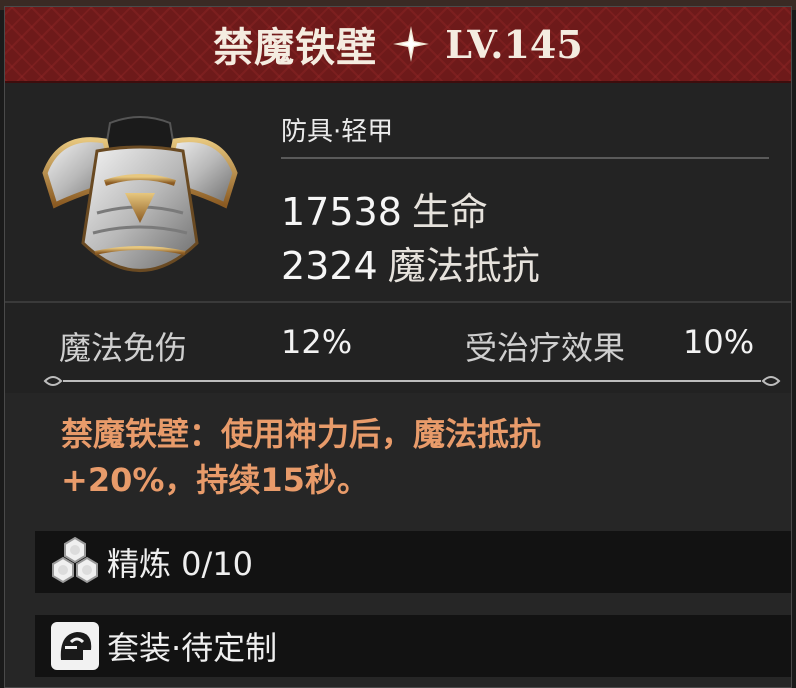  I want to click on category-divider, so click(525, 158).